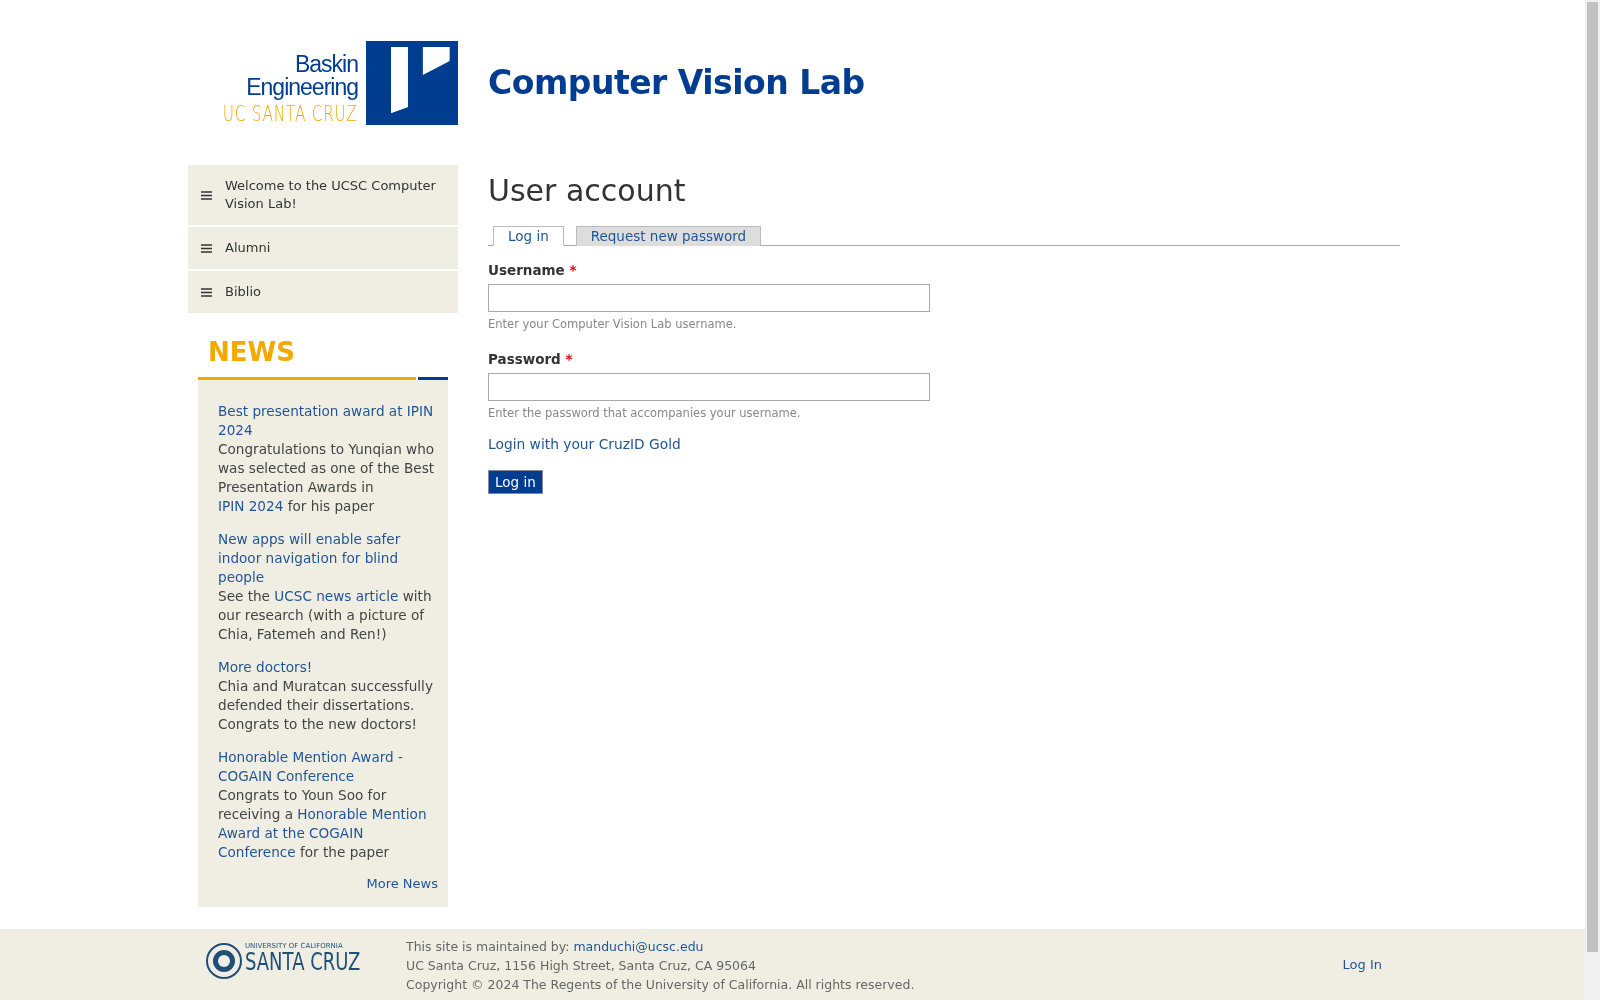  I want to click on footer-text: This site is maintained by: manduchi@ucsc.edu, so click(555, 947).